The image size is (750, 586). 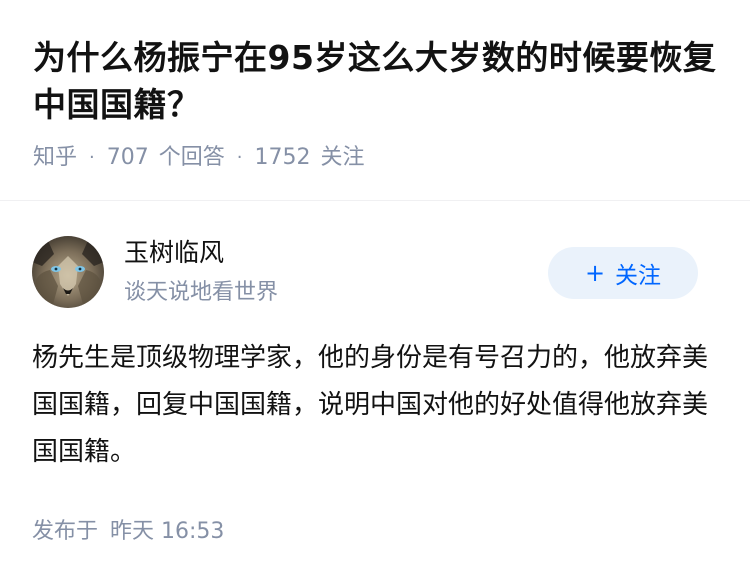 I want to click on answer-count-label: 个回答, so click(x=192, y=158).